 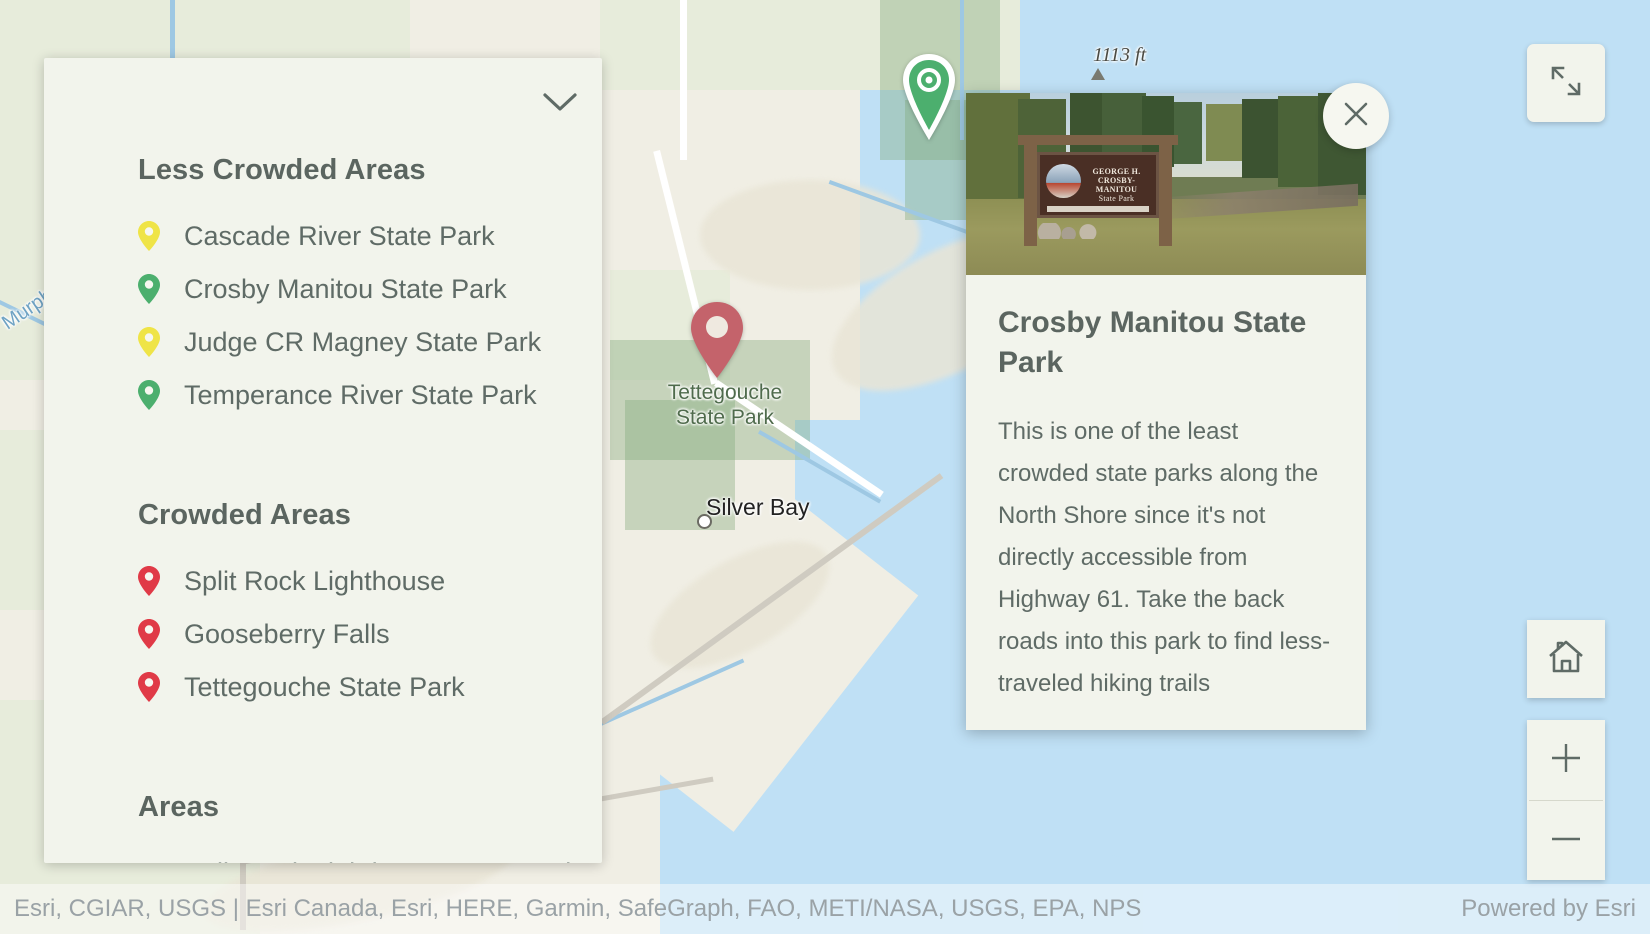 I want to click on park-sign-emblem, so click(x=1063, y=180).